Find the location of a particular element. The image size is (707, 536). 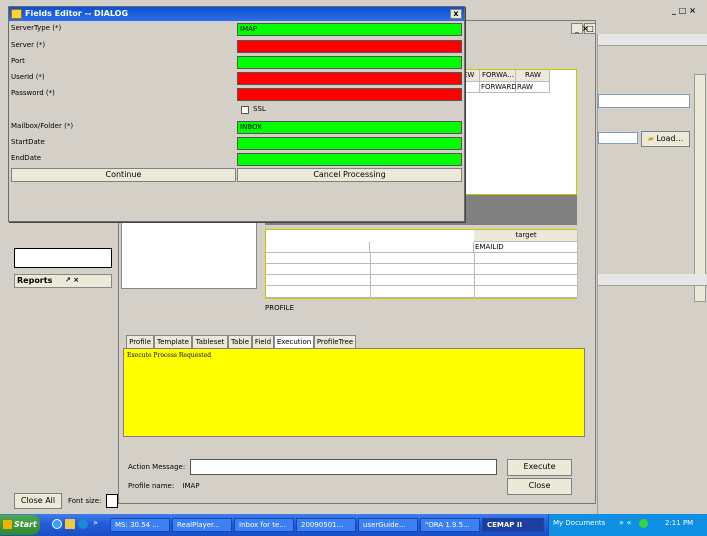

tab-field: Field is located at coordinates (263, 341).